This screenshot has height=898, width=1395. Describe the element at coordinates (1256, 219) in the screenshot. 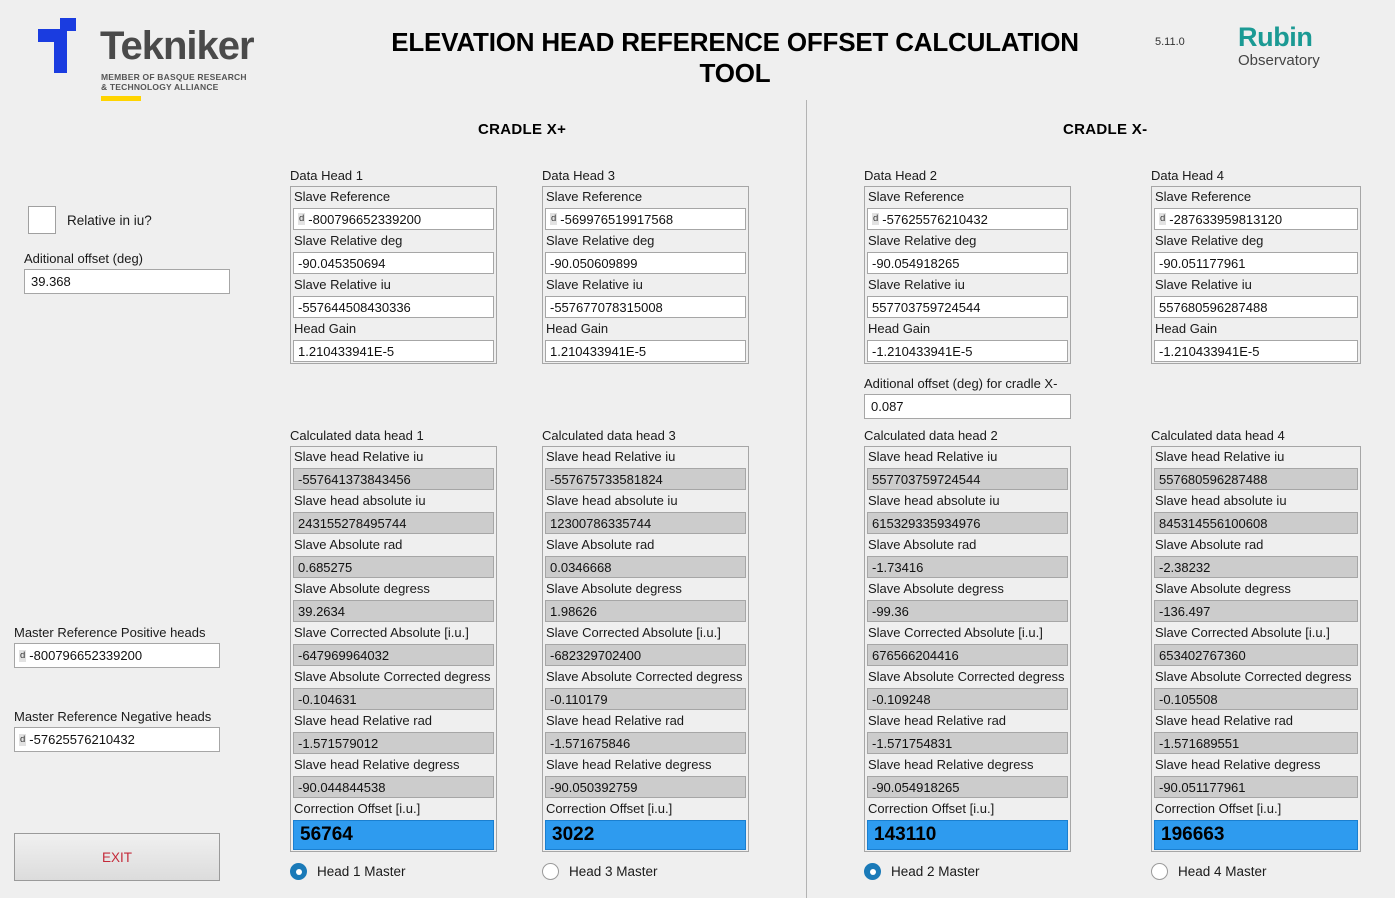

I see `field-input: d -287633959813120` at that location.